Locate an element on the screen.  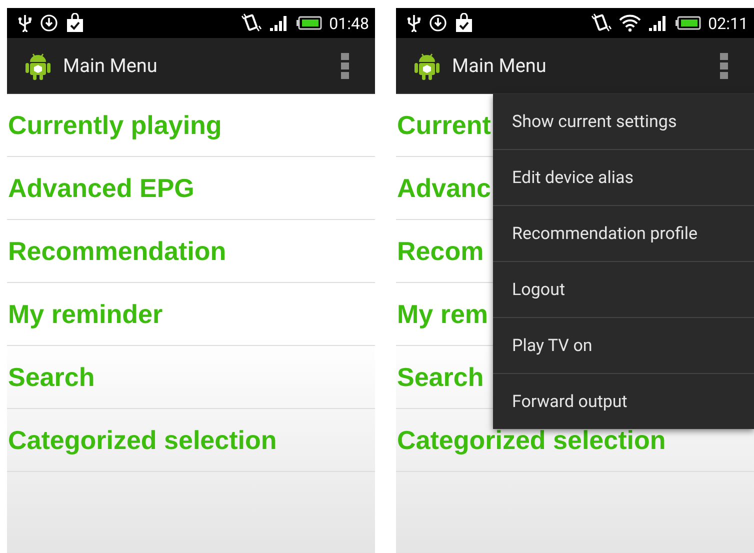
clock-time: 01:48 is located at coordinates (349, 23).